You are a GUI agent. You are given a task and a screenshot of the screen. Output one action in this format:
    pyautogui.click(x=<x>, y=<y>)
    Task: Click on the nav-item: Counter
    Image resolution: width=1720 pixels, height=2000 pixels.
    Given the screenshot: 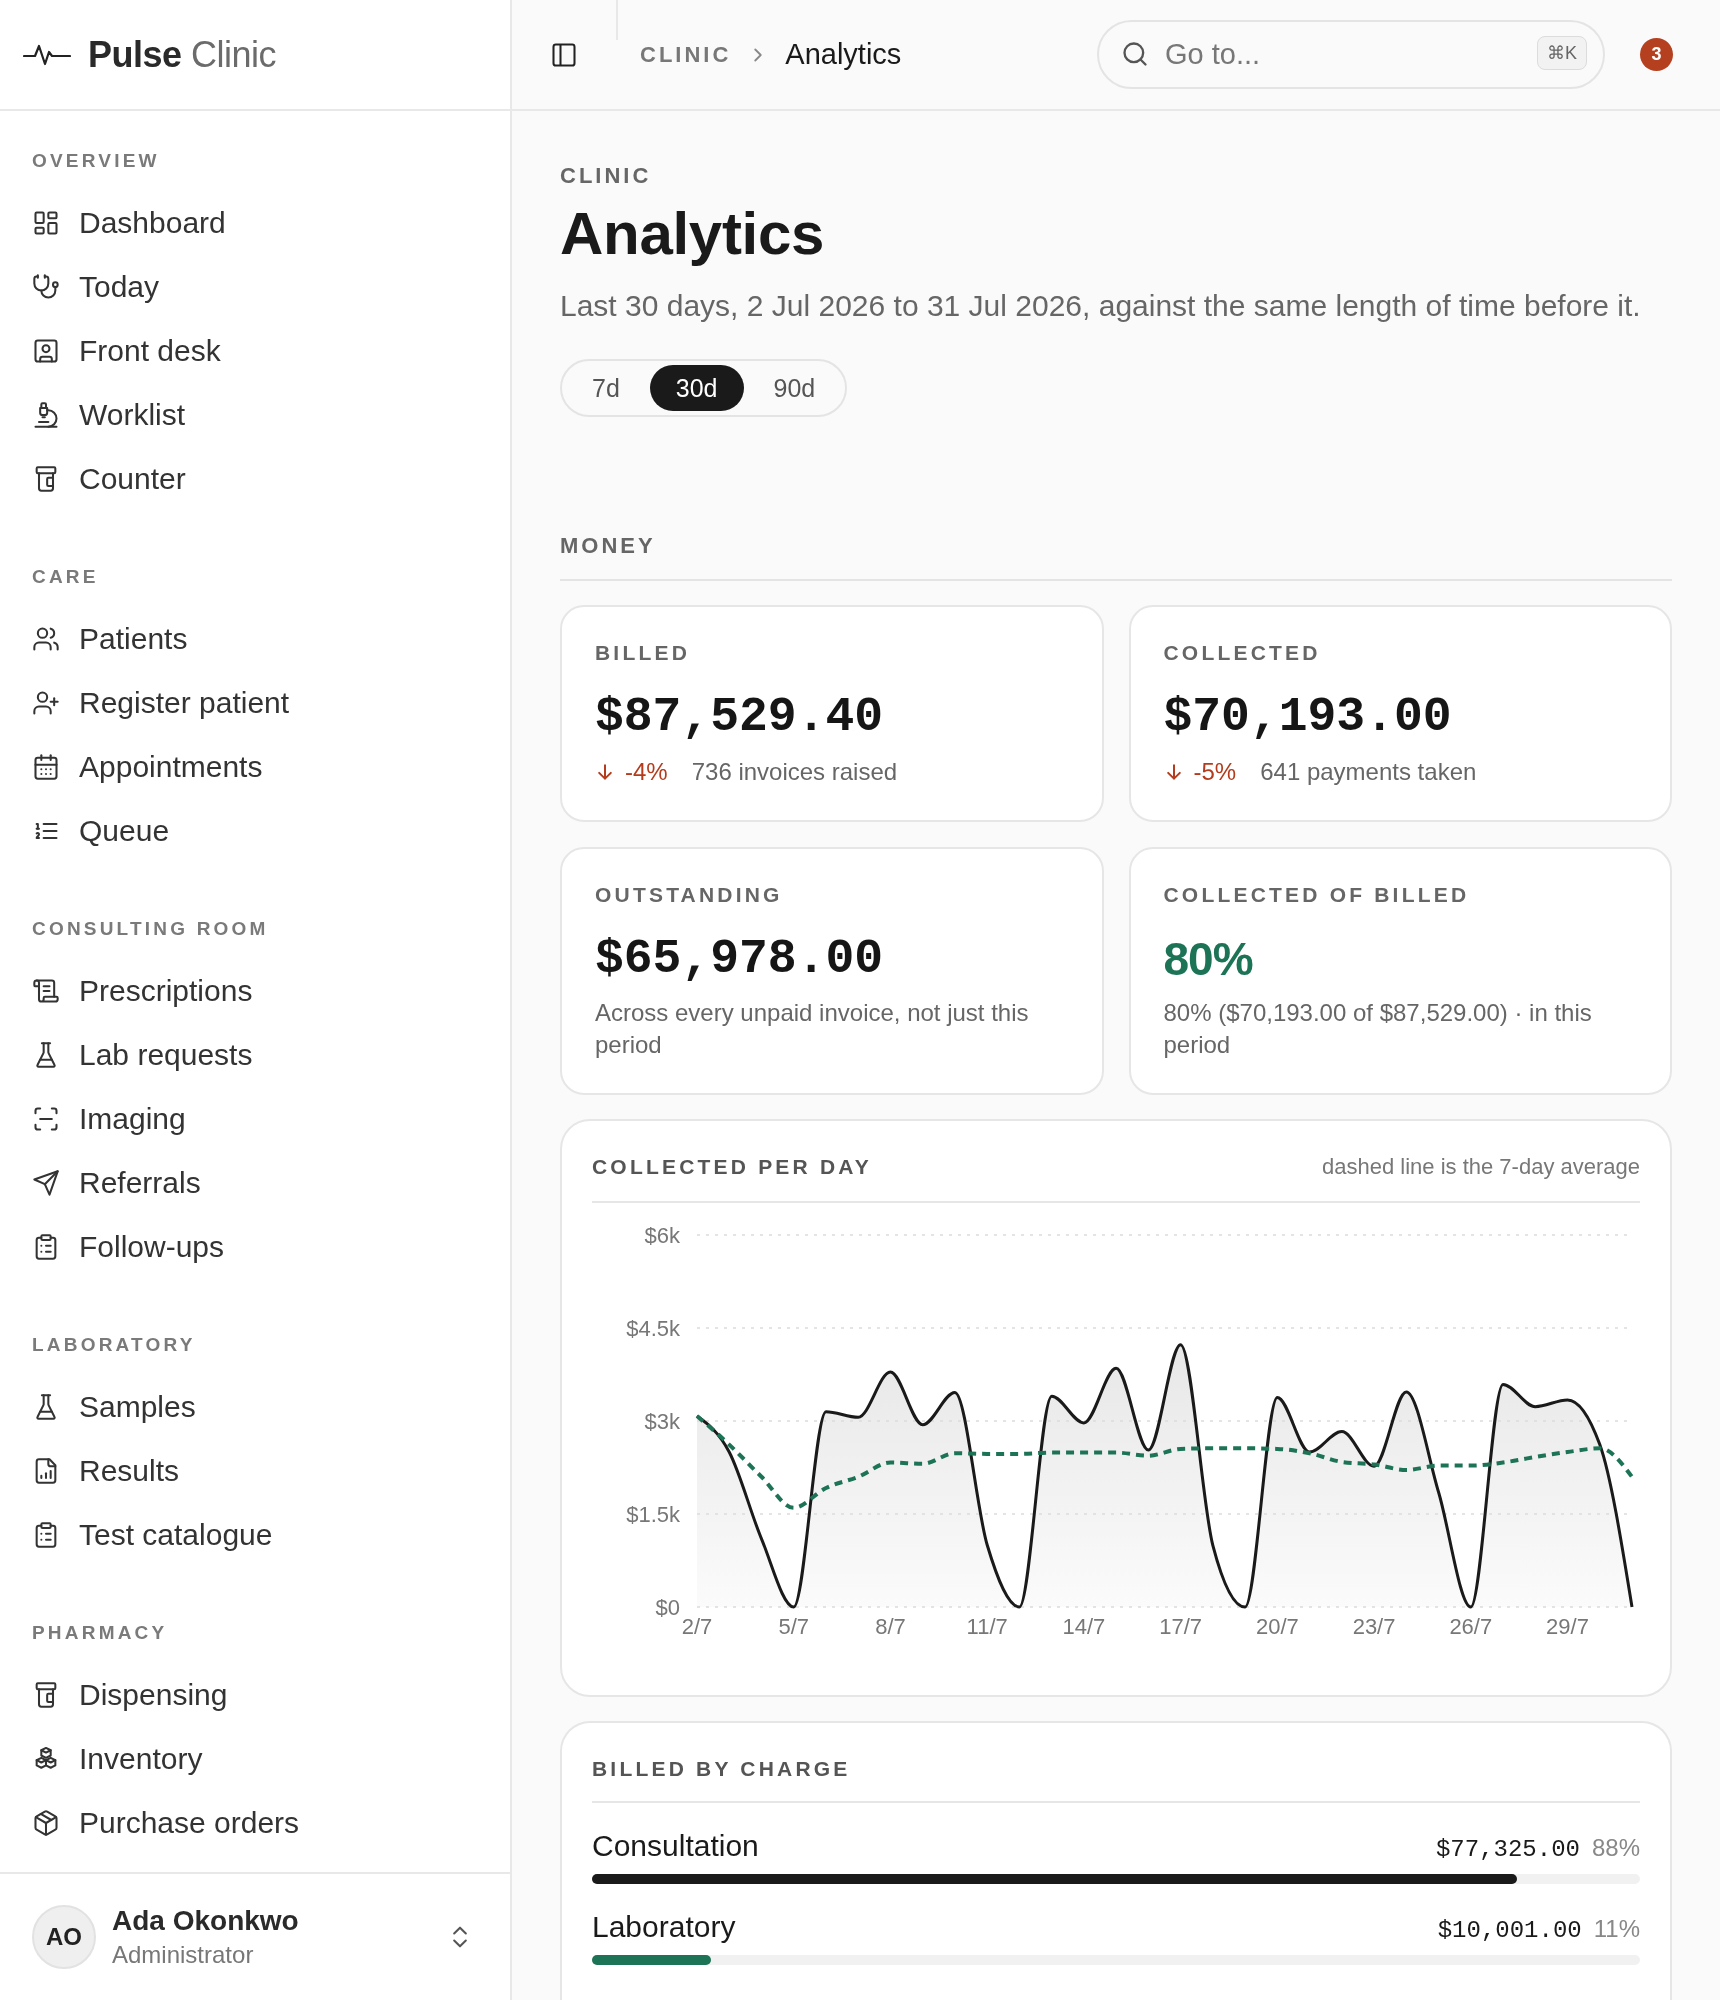 What is the action you would take?
    pyautogui.click(x=255, y=479)
    